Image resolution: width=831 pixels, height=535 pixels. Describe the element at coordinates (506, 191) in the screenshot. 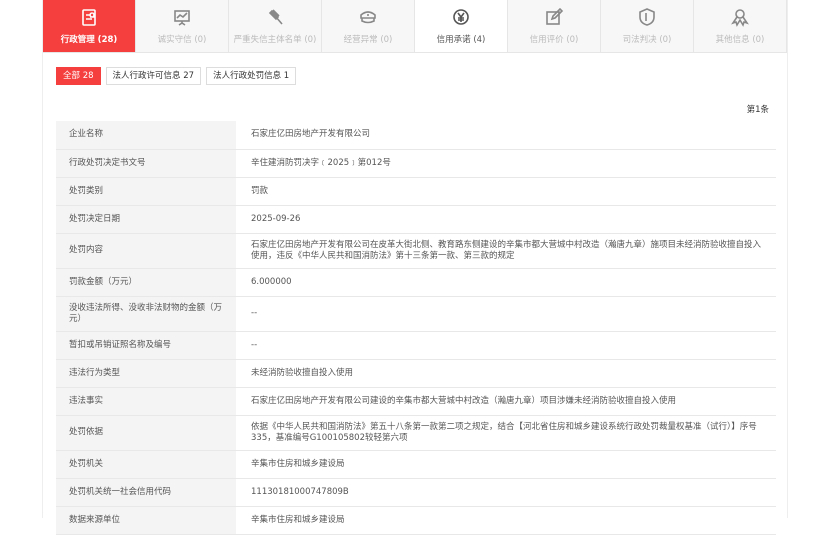

I see `field-value: 罚款` at that location.